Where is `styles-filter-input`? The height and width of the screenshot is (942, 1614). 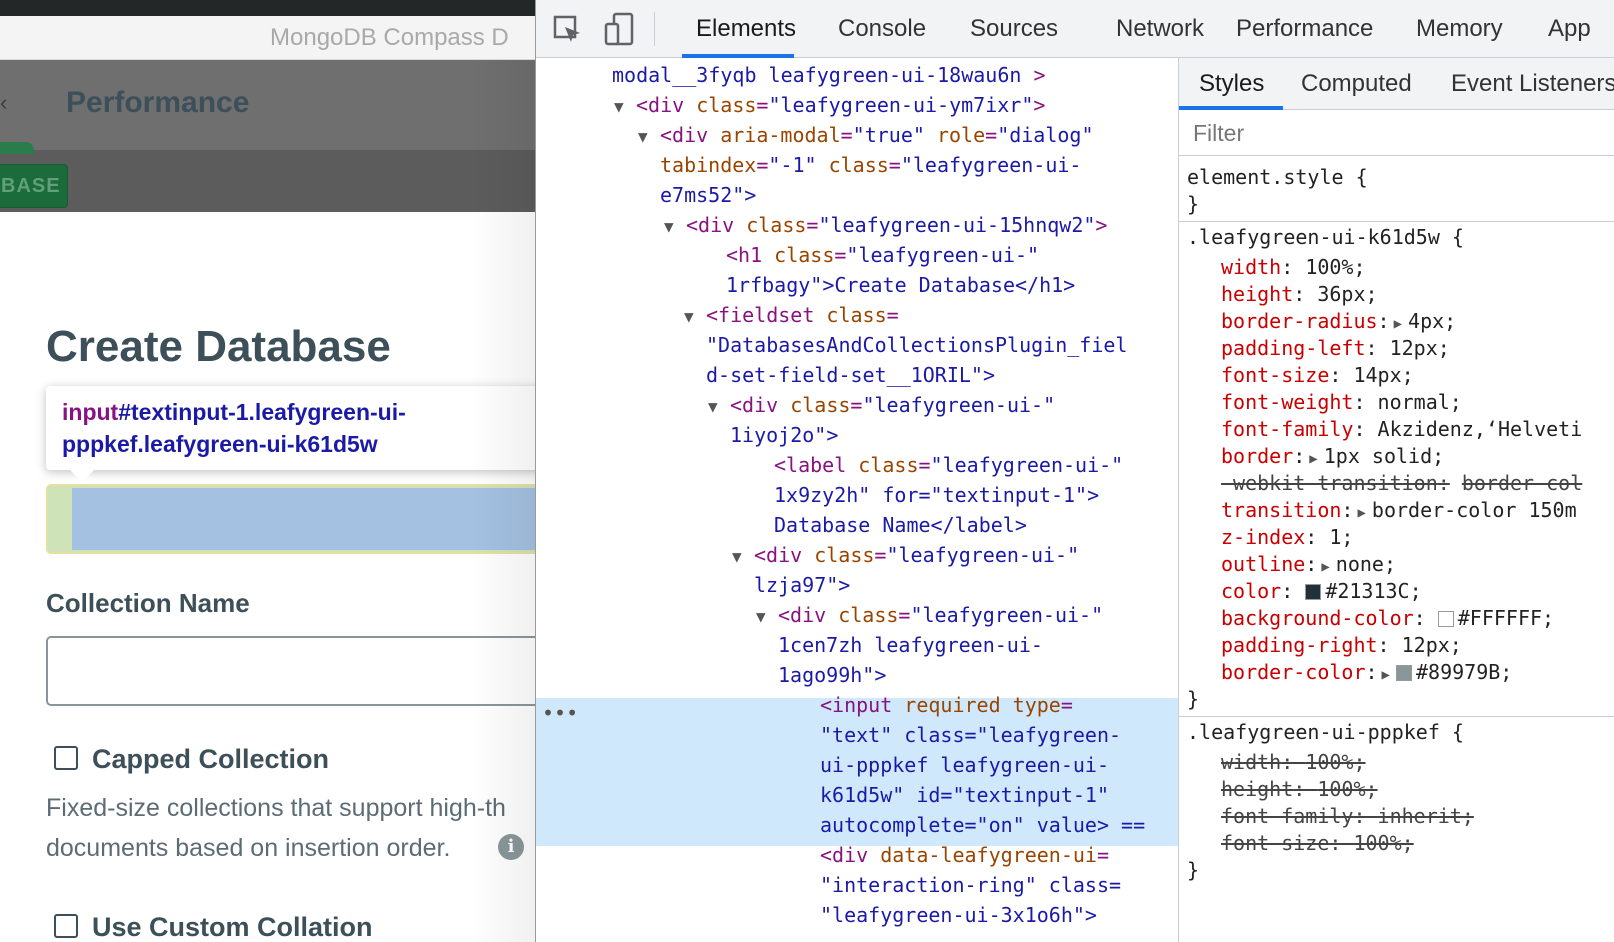
styles-filter-input is located at coordinates (1393, 133).